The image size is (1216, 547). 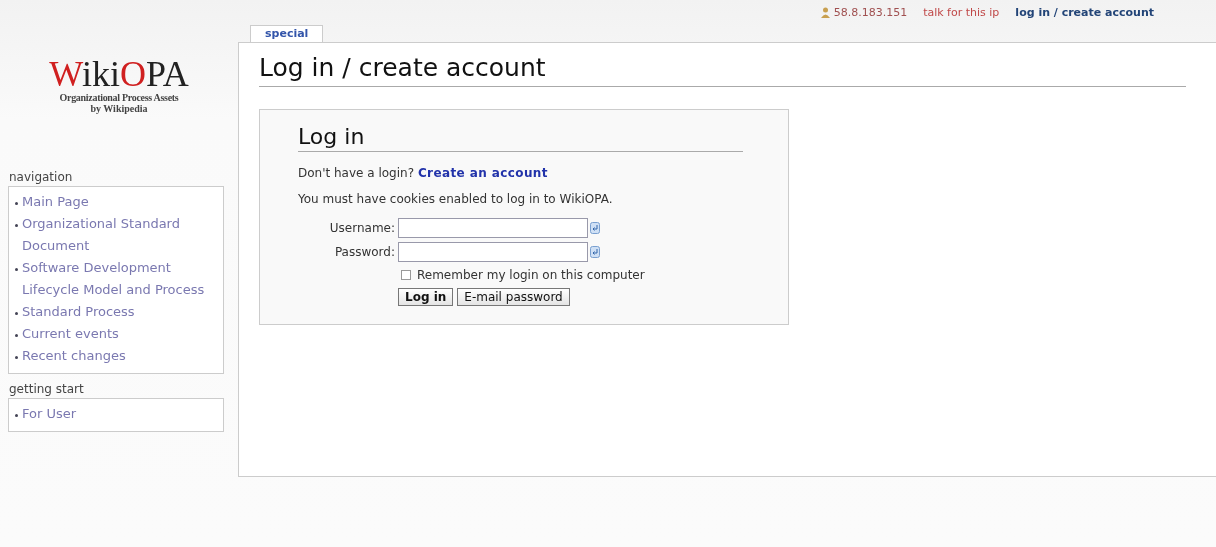 I want to click on remember-checkbox, so click(x=406, y=275).